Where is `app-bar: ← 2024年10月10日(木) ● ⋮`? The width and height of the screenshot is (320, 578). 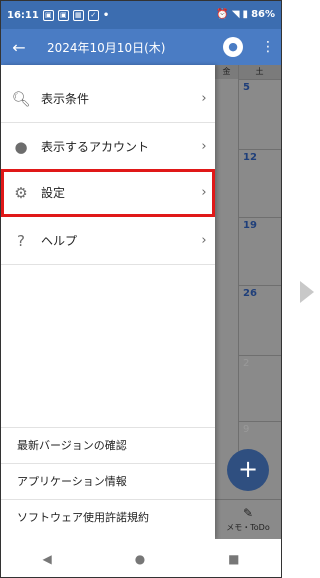 app-bar: ← 2024年10月10日(木) ● ⋮ is located at coordinates (141, 47).